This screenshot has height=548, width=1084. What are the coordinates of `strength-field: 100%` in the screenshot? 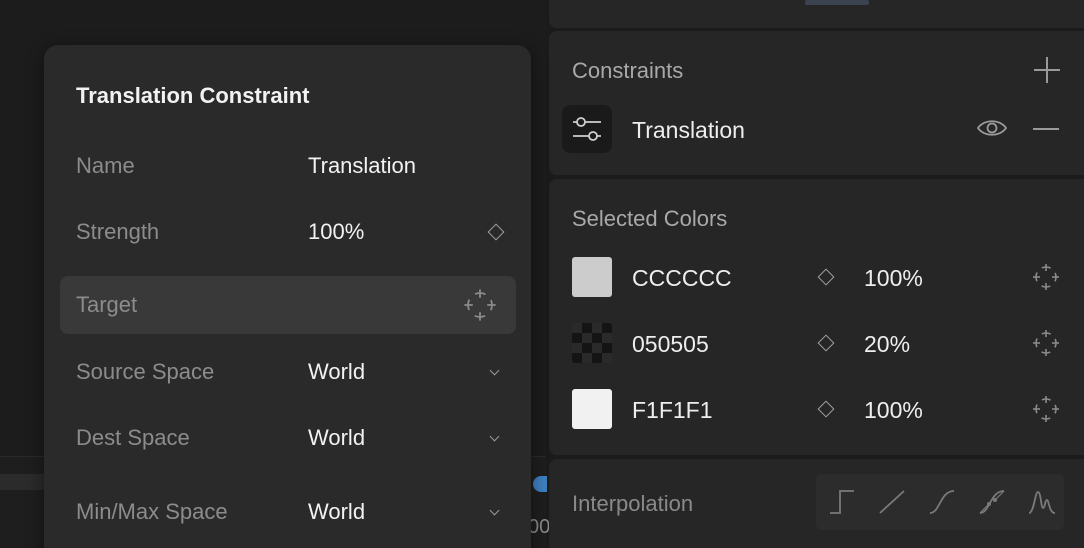 It's located at (336, 232).